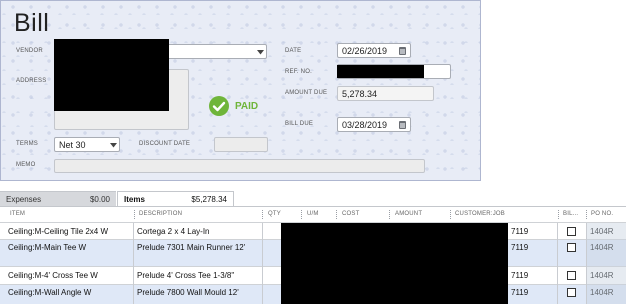 The width and height of the screenshot is (626, 304). Describe the element at coordinates (32, 23) in the screenshot. I see `page-title: Bill` at that location.